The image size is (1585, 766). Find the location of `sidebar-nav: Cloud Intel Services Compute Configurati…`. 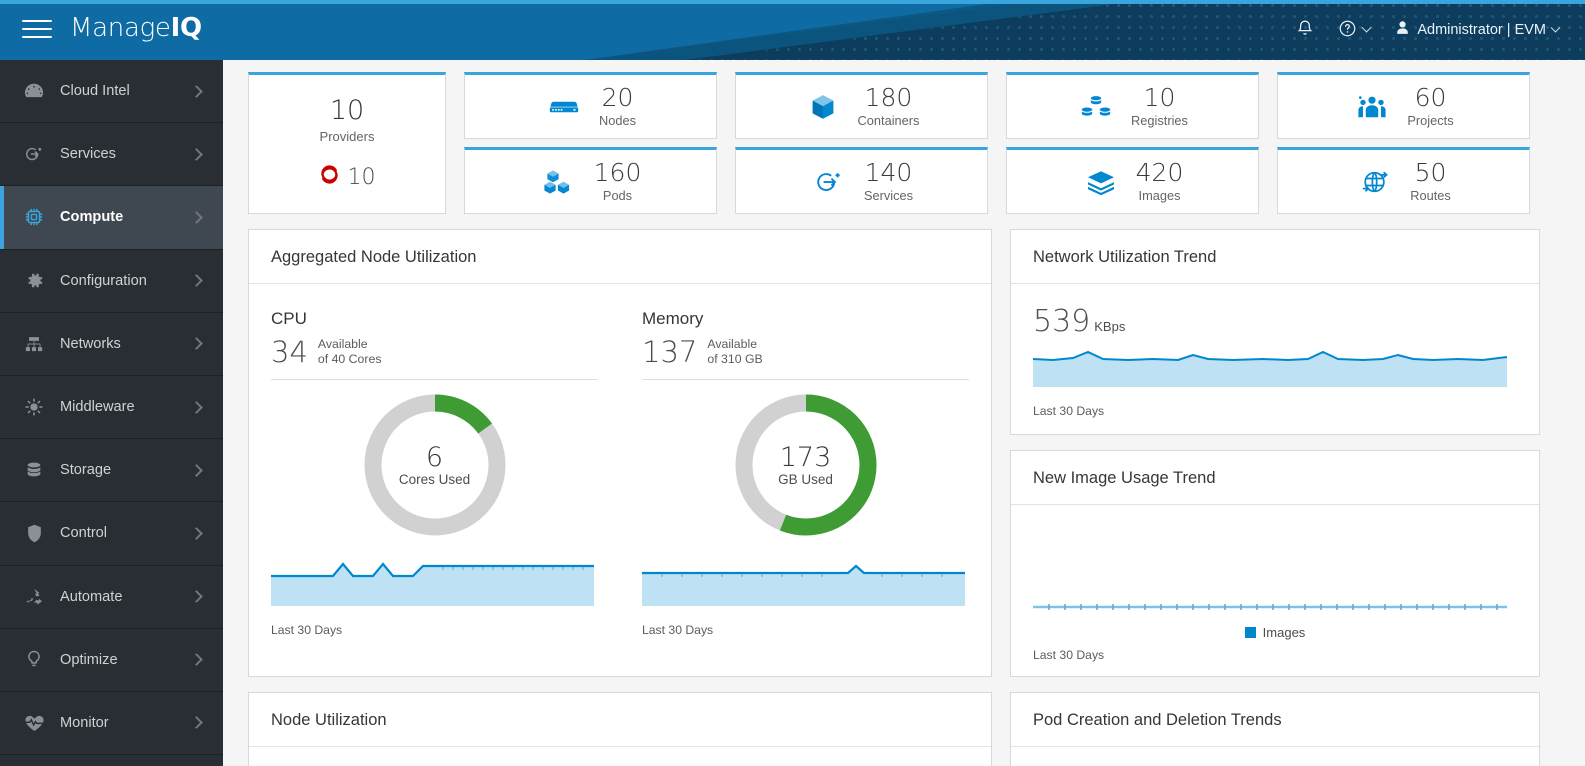

sidebar-nav: Cloud Intel Services Compute Configurati… is located at coordinates (111, 413).